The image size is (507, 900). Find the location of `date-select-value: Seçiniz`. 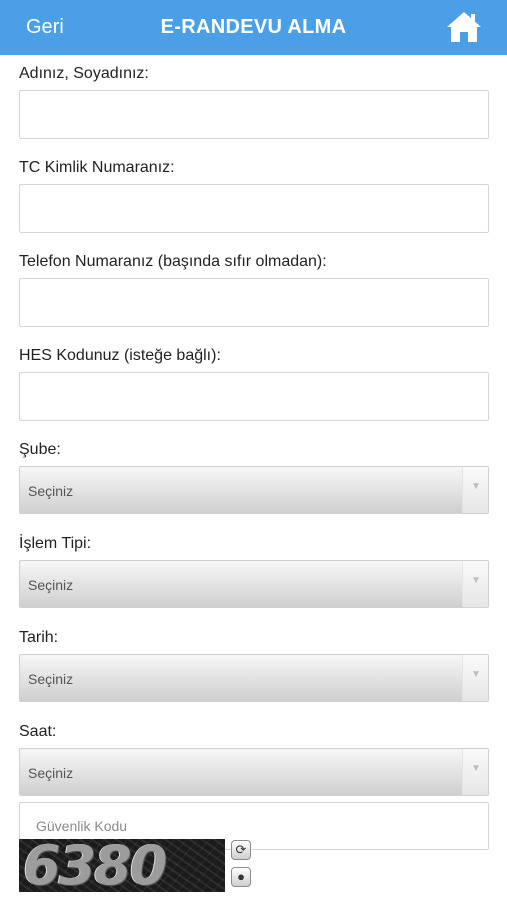

date-select-value: Seçiniz is located at coordinates (51, 679).